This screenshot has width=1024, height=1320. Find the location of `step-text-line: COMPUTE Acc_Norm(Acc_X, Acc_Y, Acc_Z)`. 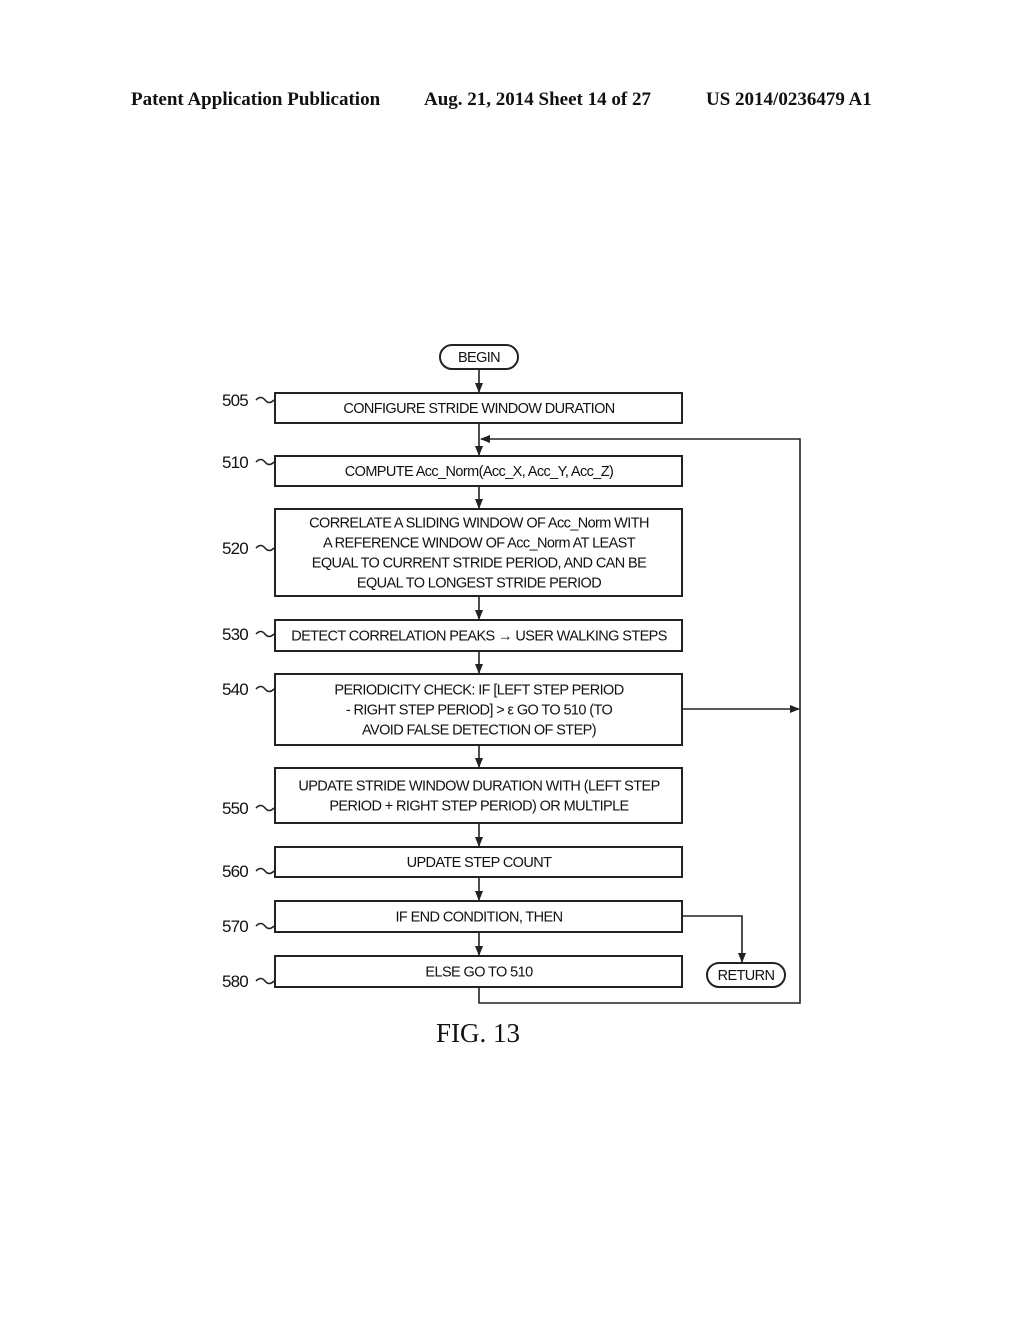

step-text-line: COMPUTE Acc_Norm(Acc_X, Acc_Y, Acc_Z) is located at coordinates (479, 472).